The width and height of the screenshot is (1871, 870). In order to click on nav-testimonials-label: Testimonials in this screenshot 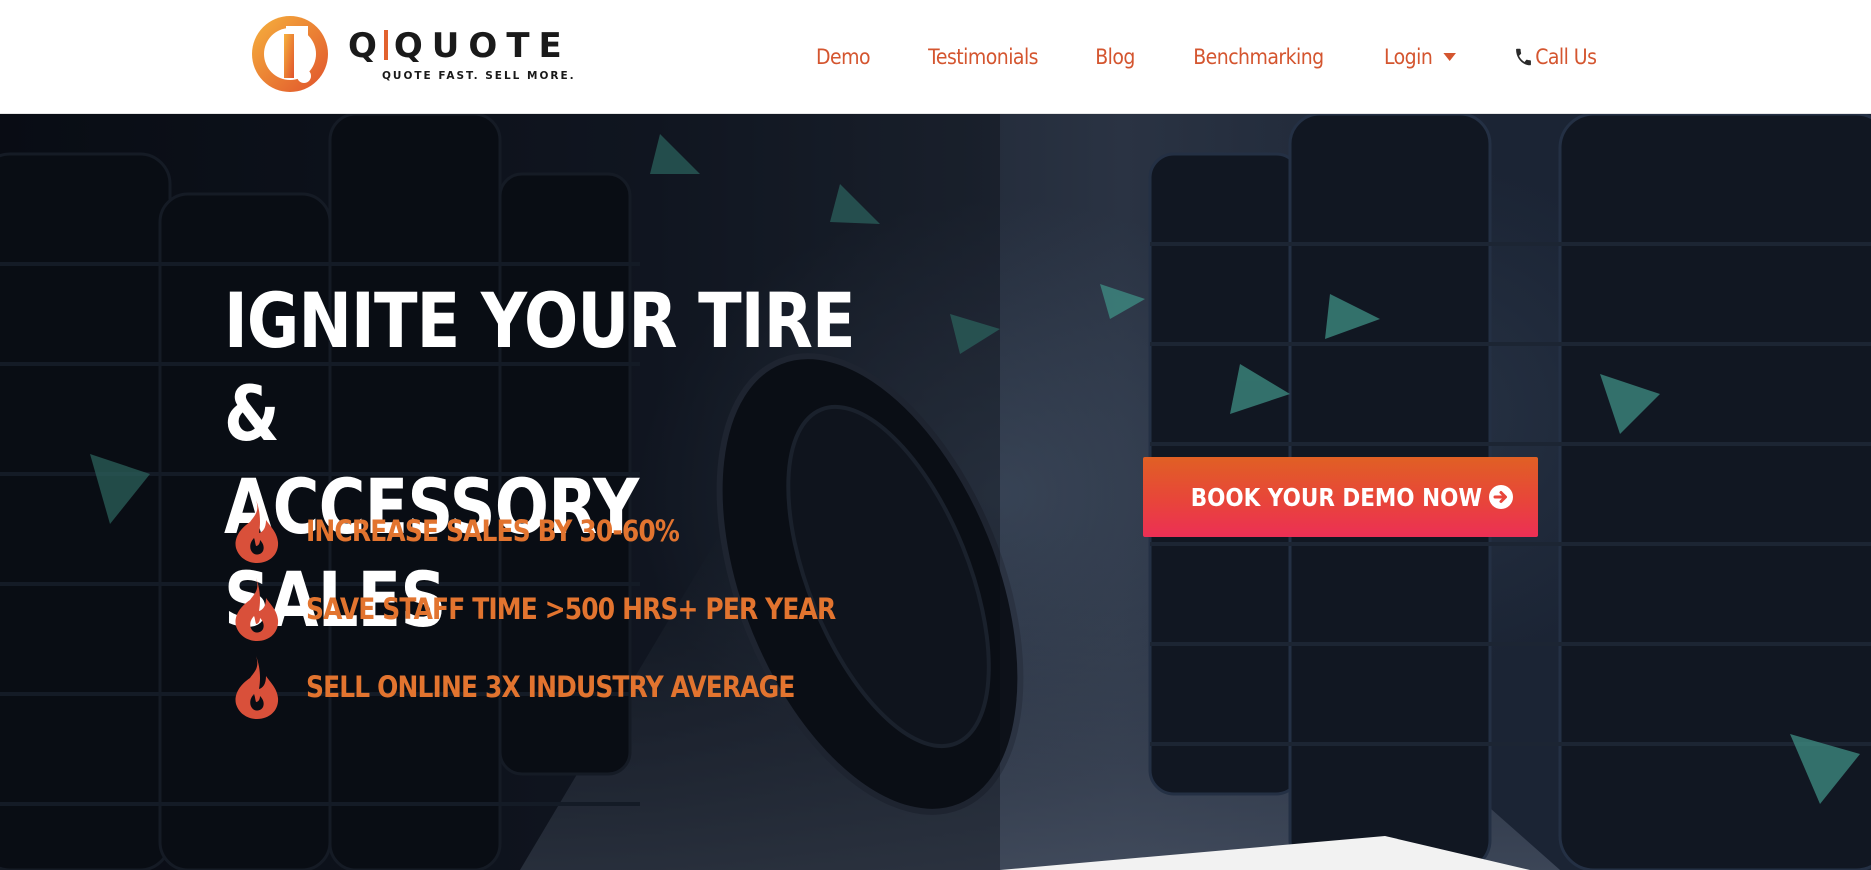, I will do `click(983, 57)`.